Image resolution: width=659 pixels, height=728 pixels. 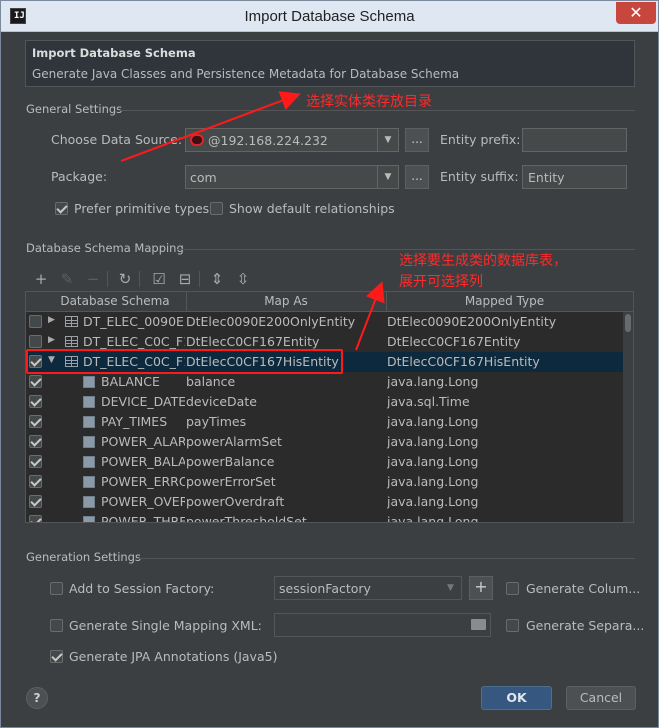 What do you see at coordinates (601, 698) in the screenshot?
I see `cancel-button: Cancel` at bounding box center [601, 698].